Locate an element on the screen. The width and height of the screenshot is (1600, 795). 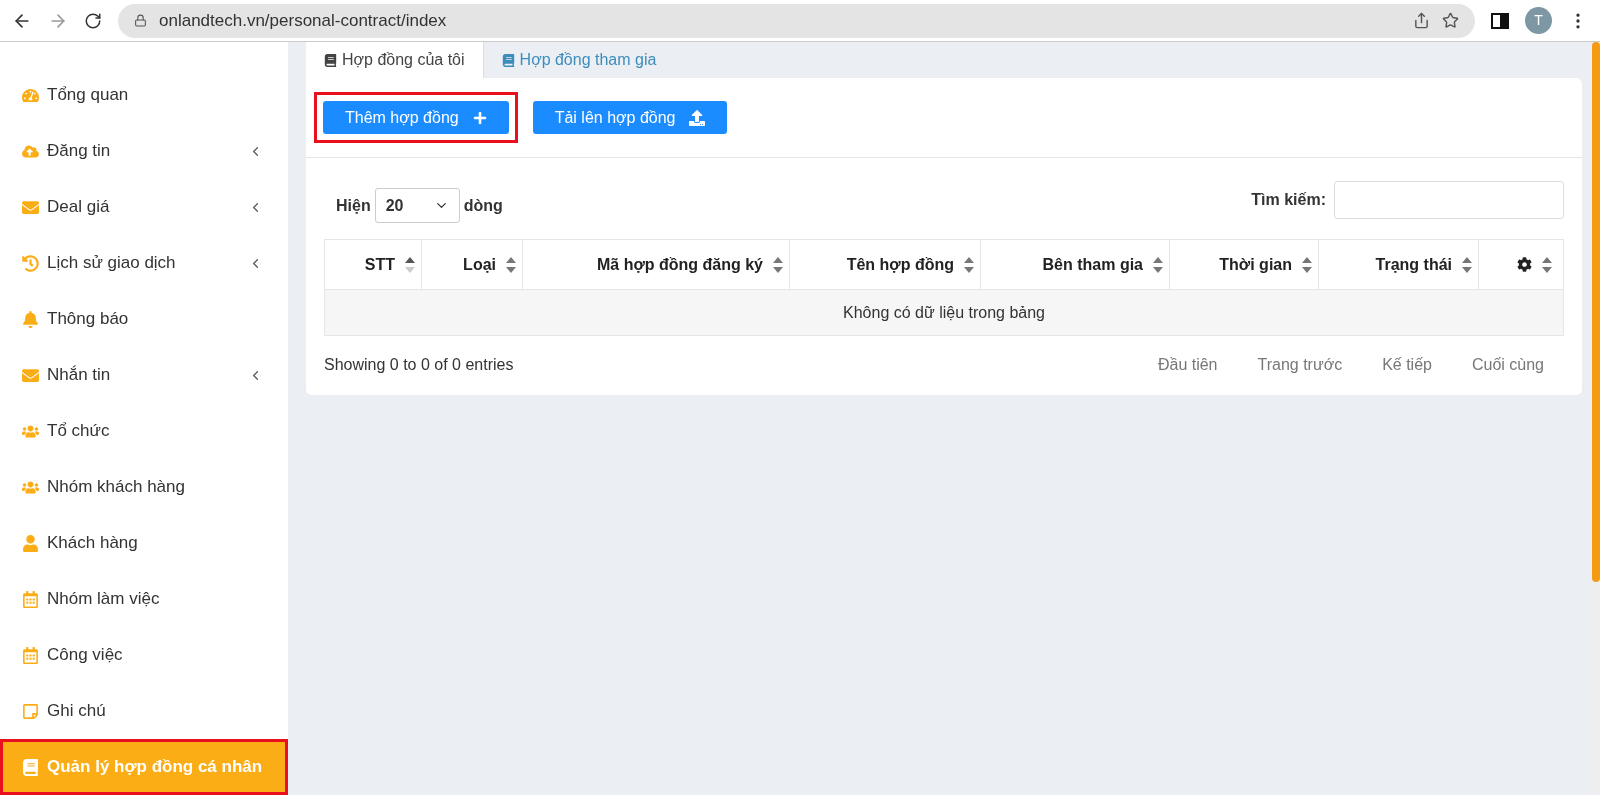
sidebar-item: Deal giá is located at coordinates (144, 207).